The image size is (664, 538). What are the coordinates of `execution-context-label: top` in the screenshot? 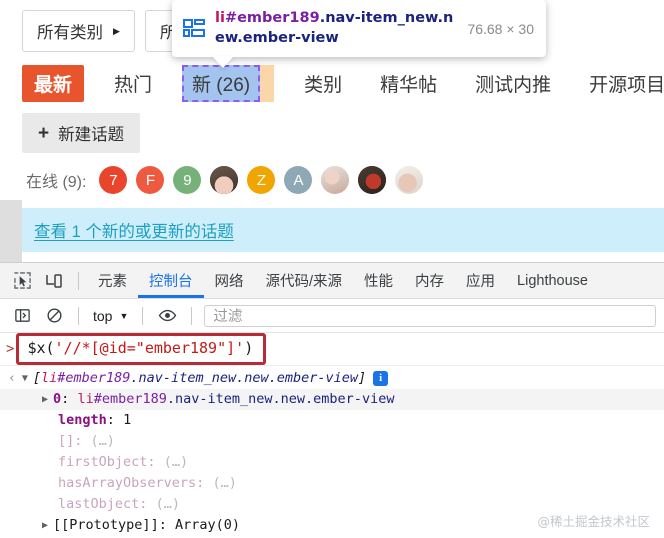 It's located at (103, 315).